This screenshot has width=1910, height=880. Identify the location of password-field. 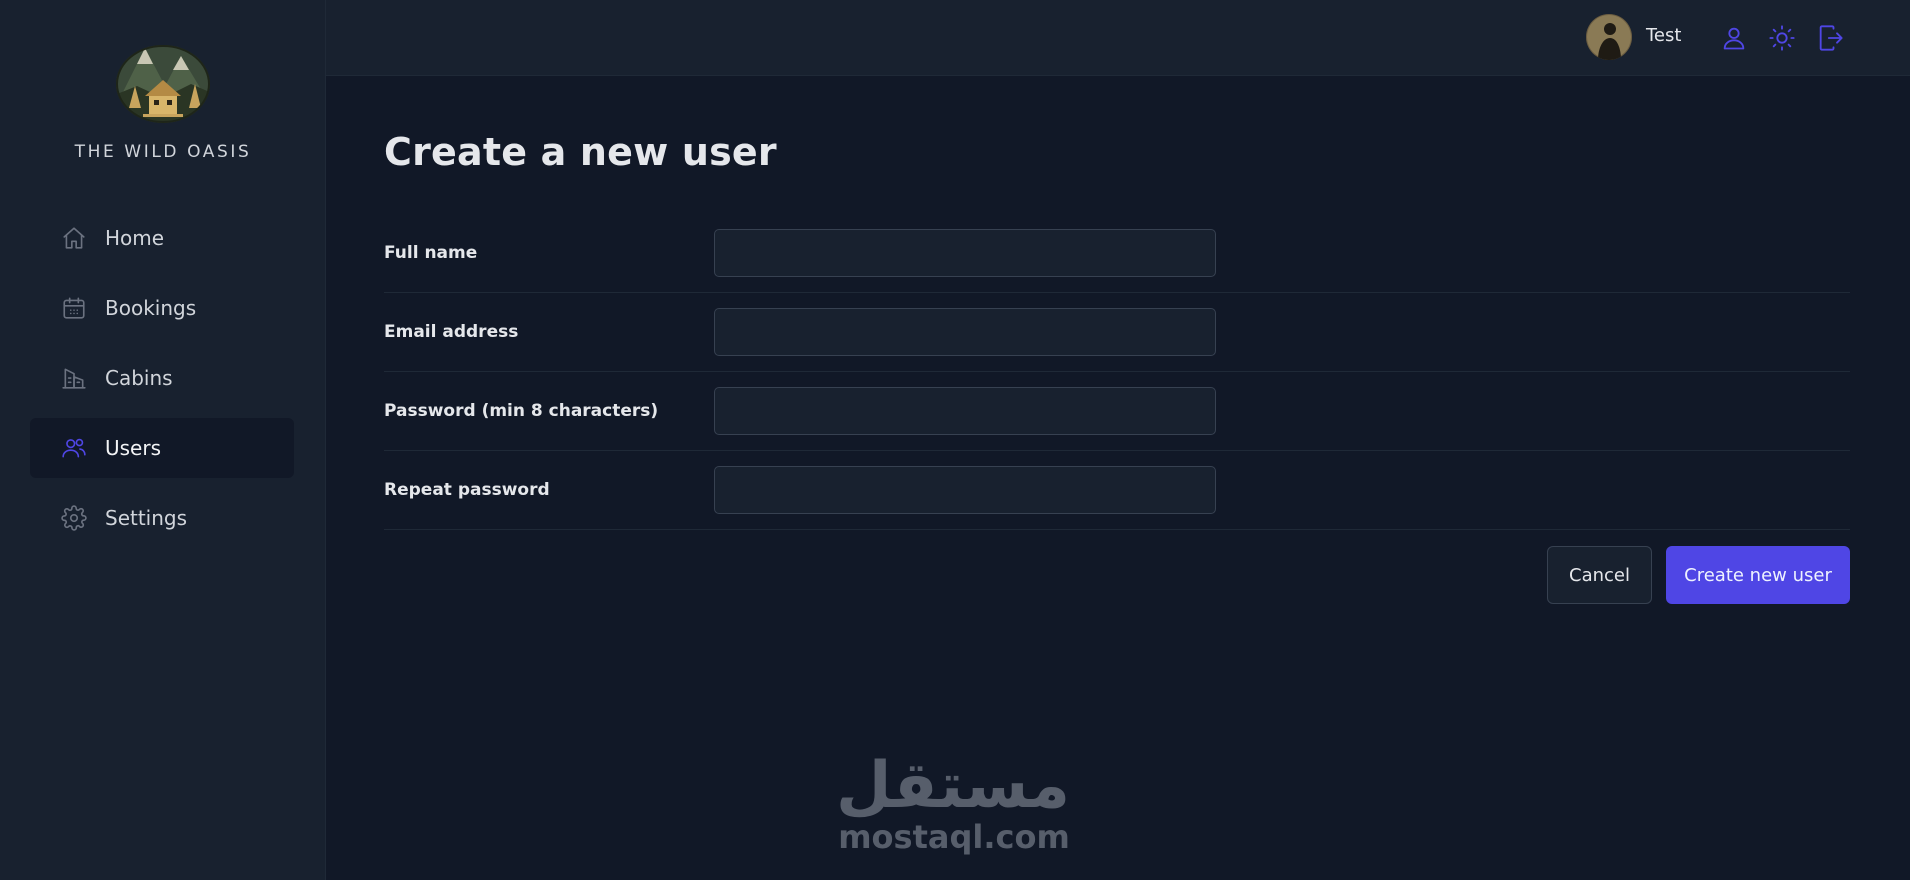
(965, 411).